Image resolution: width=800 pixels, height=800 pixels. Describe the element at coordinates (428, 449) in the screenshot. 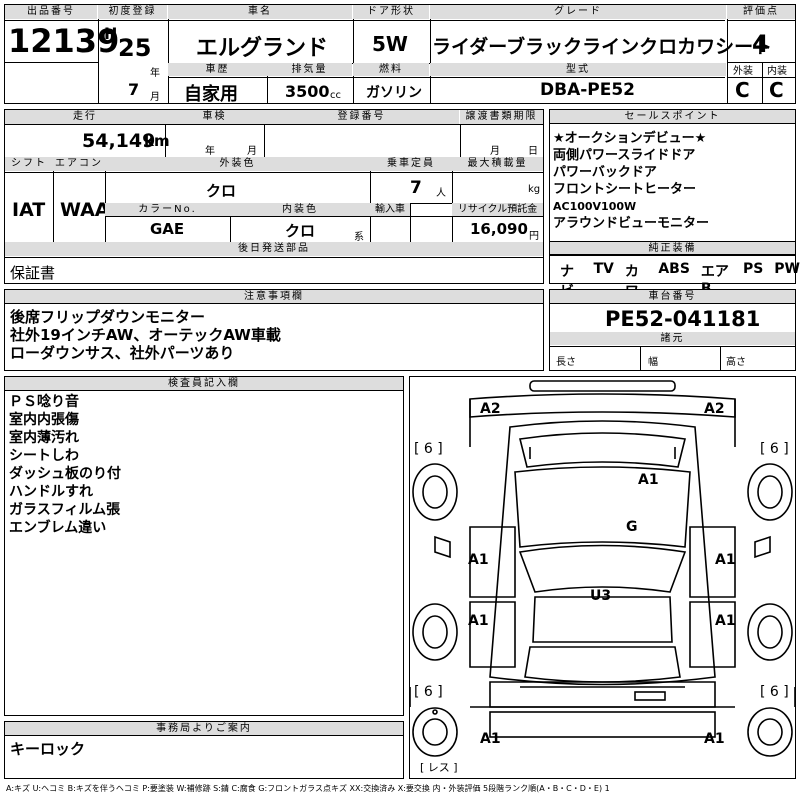

I see `mark-tire-fl: [ 6 ]` at that location.